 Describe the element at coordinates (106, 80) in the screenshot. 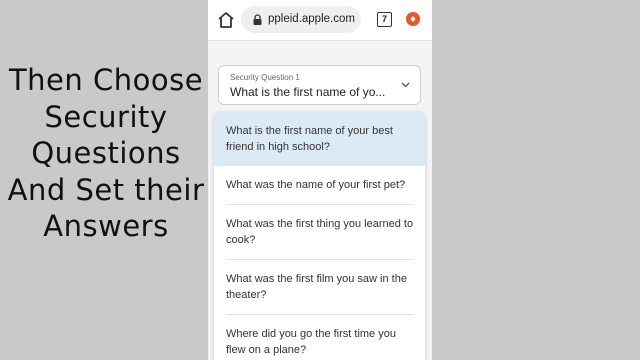

I see `caption-line: Then Choose` at that location.